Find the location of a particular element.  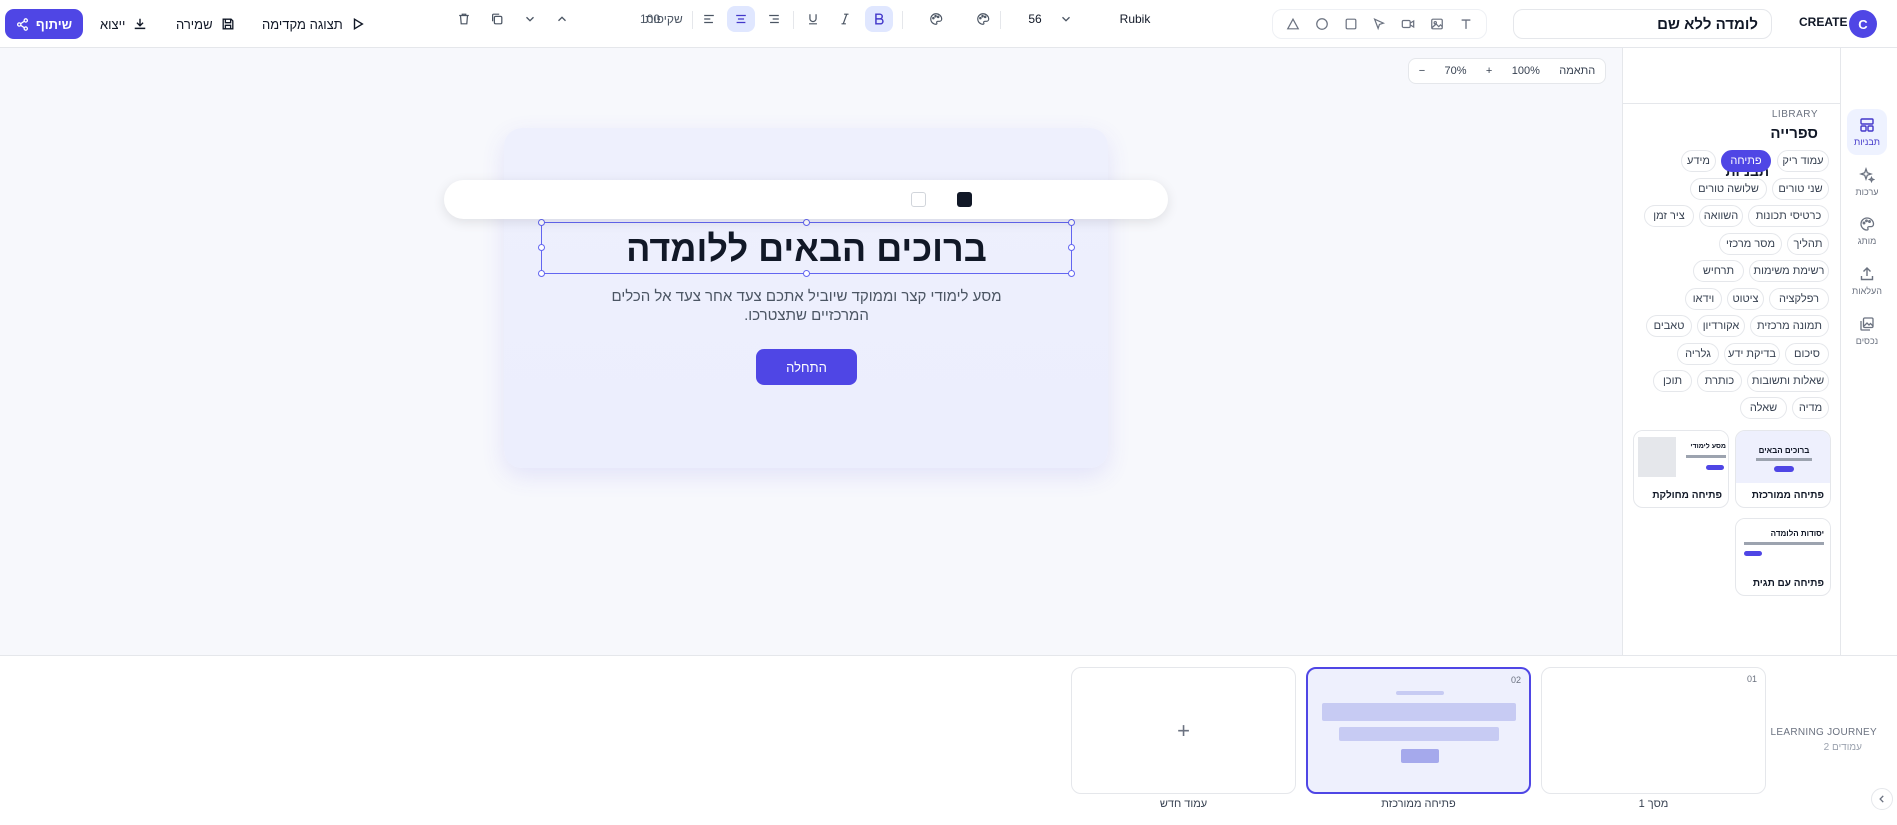

chip-faq: שאלות ותשובות is located at coordinates (1788, 381).